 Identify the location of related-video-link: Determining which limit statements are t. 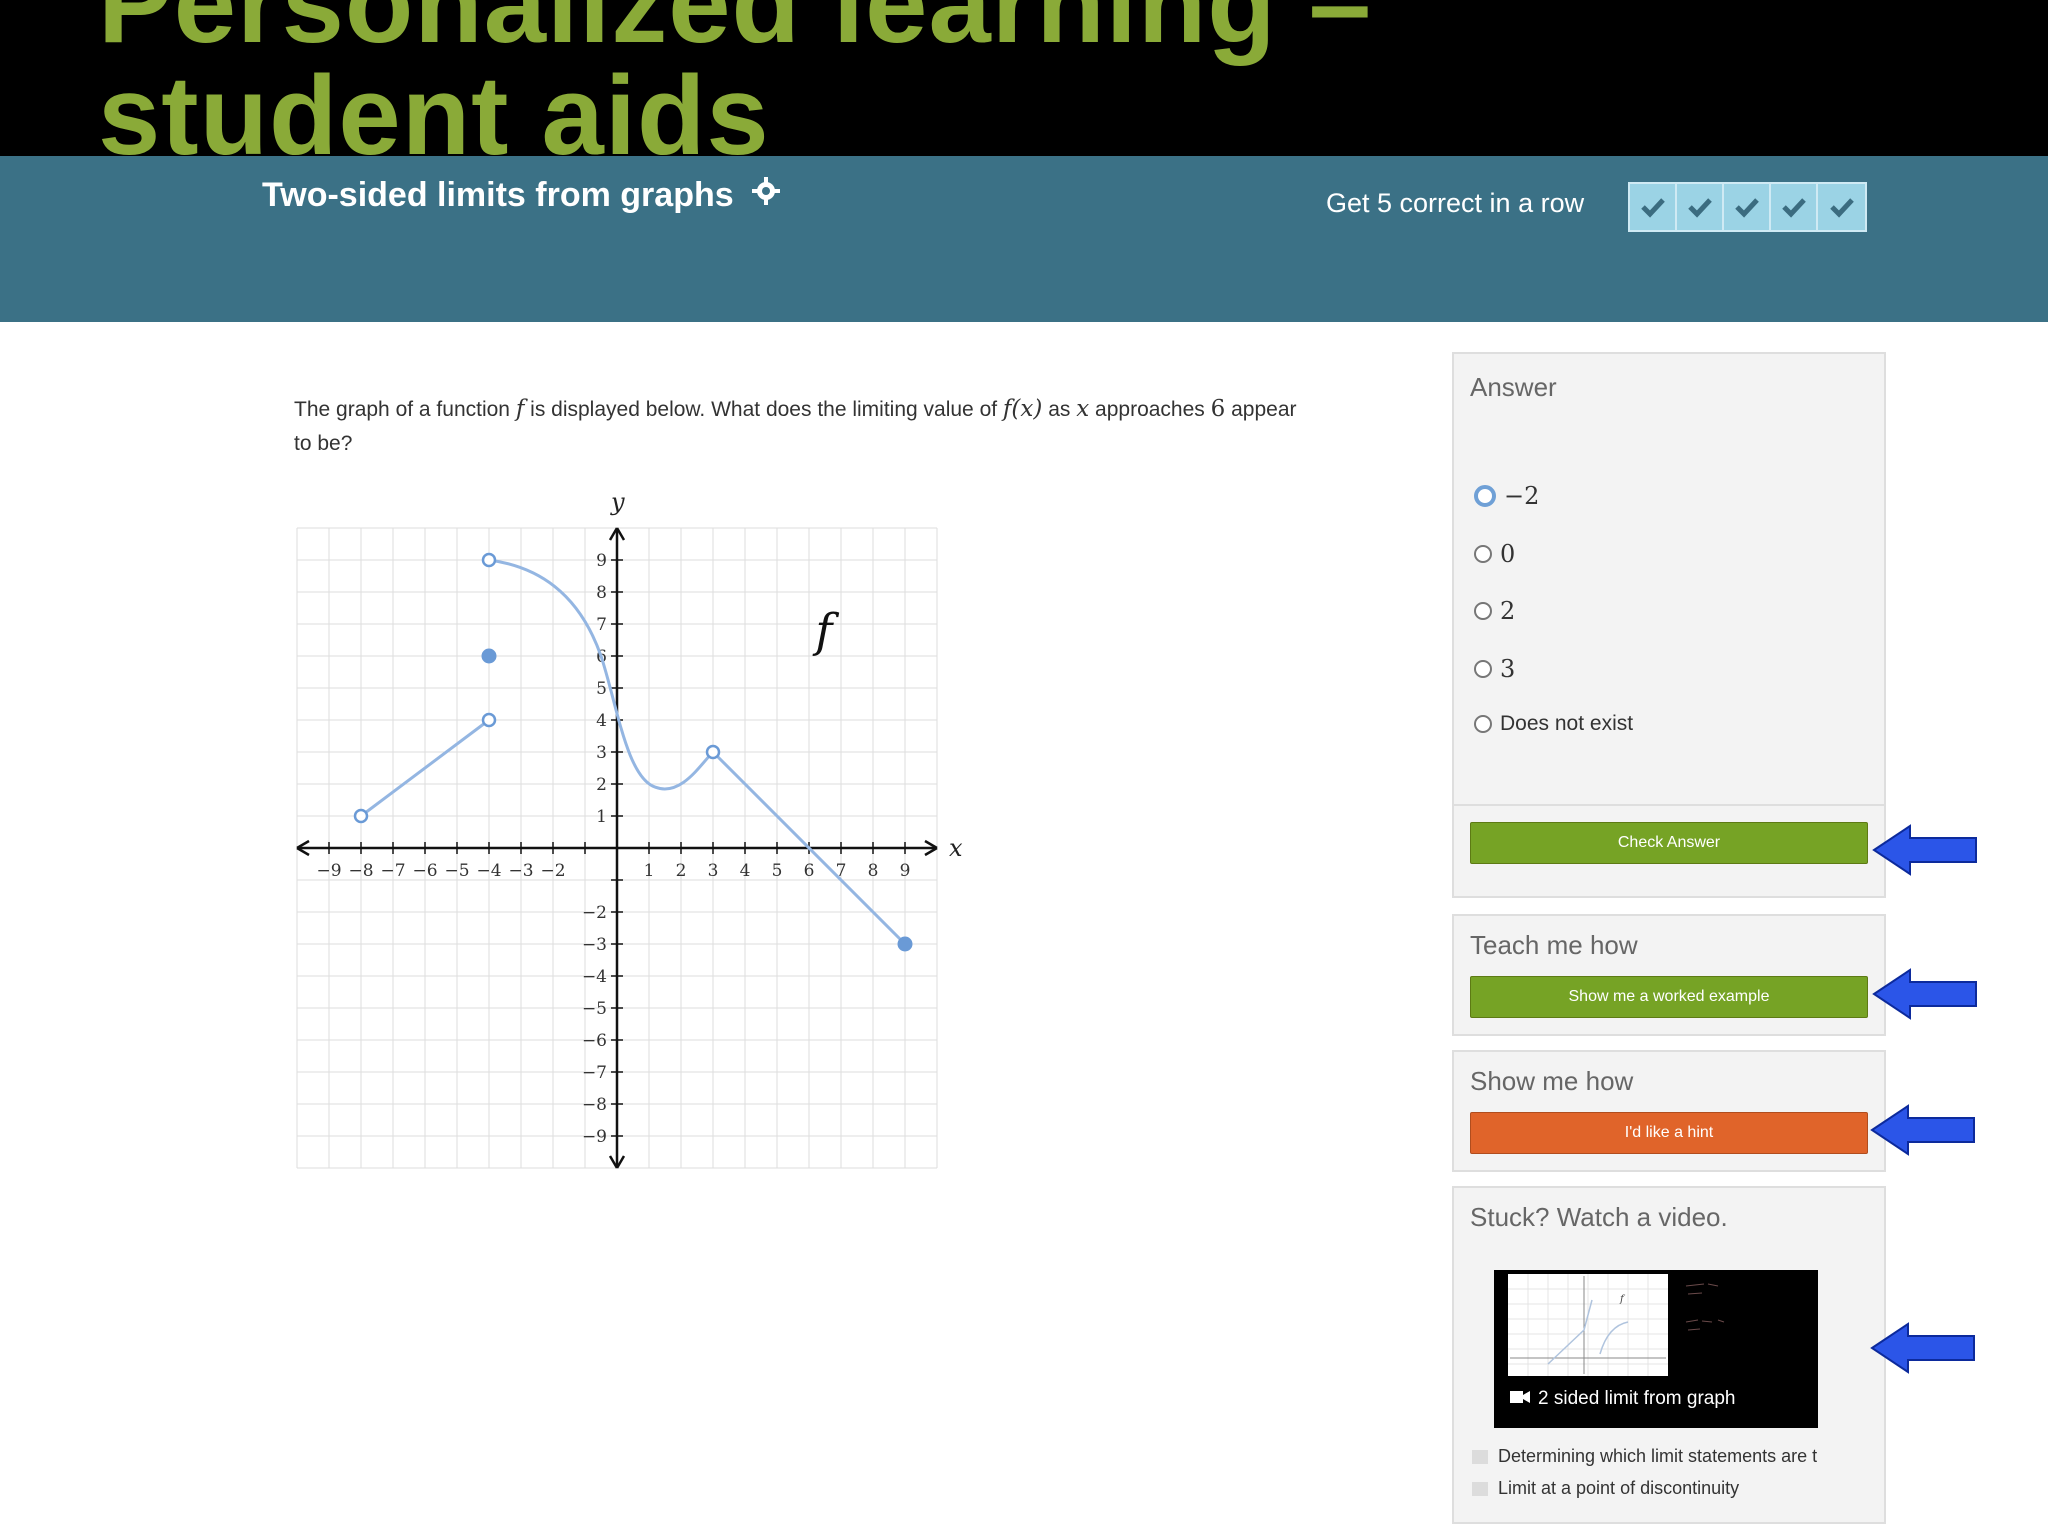
(1677, 1456).